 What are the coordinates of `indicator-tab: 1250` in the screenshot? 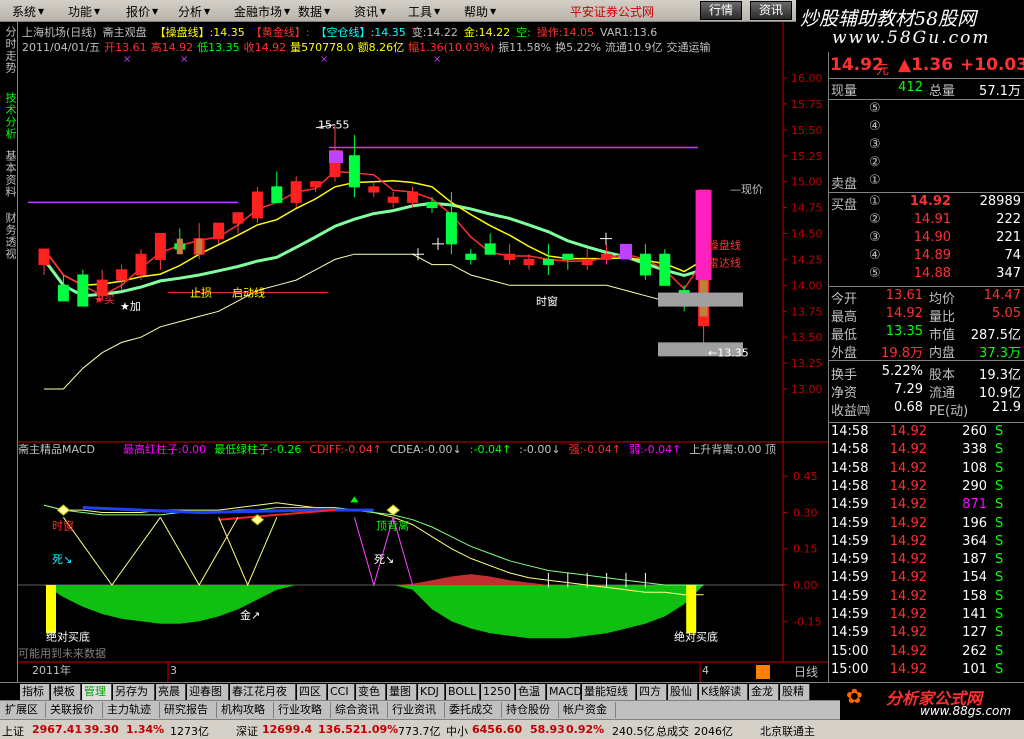 It's located at (498, 692).